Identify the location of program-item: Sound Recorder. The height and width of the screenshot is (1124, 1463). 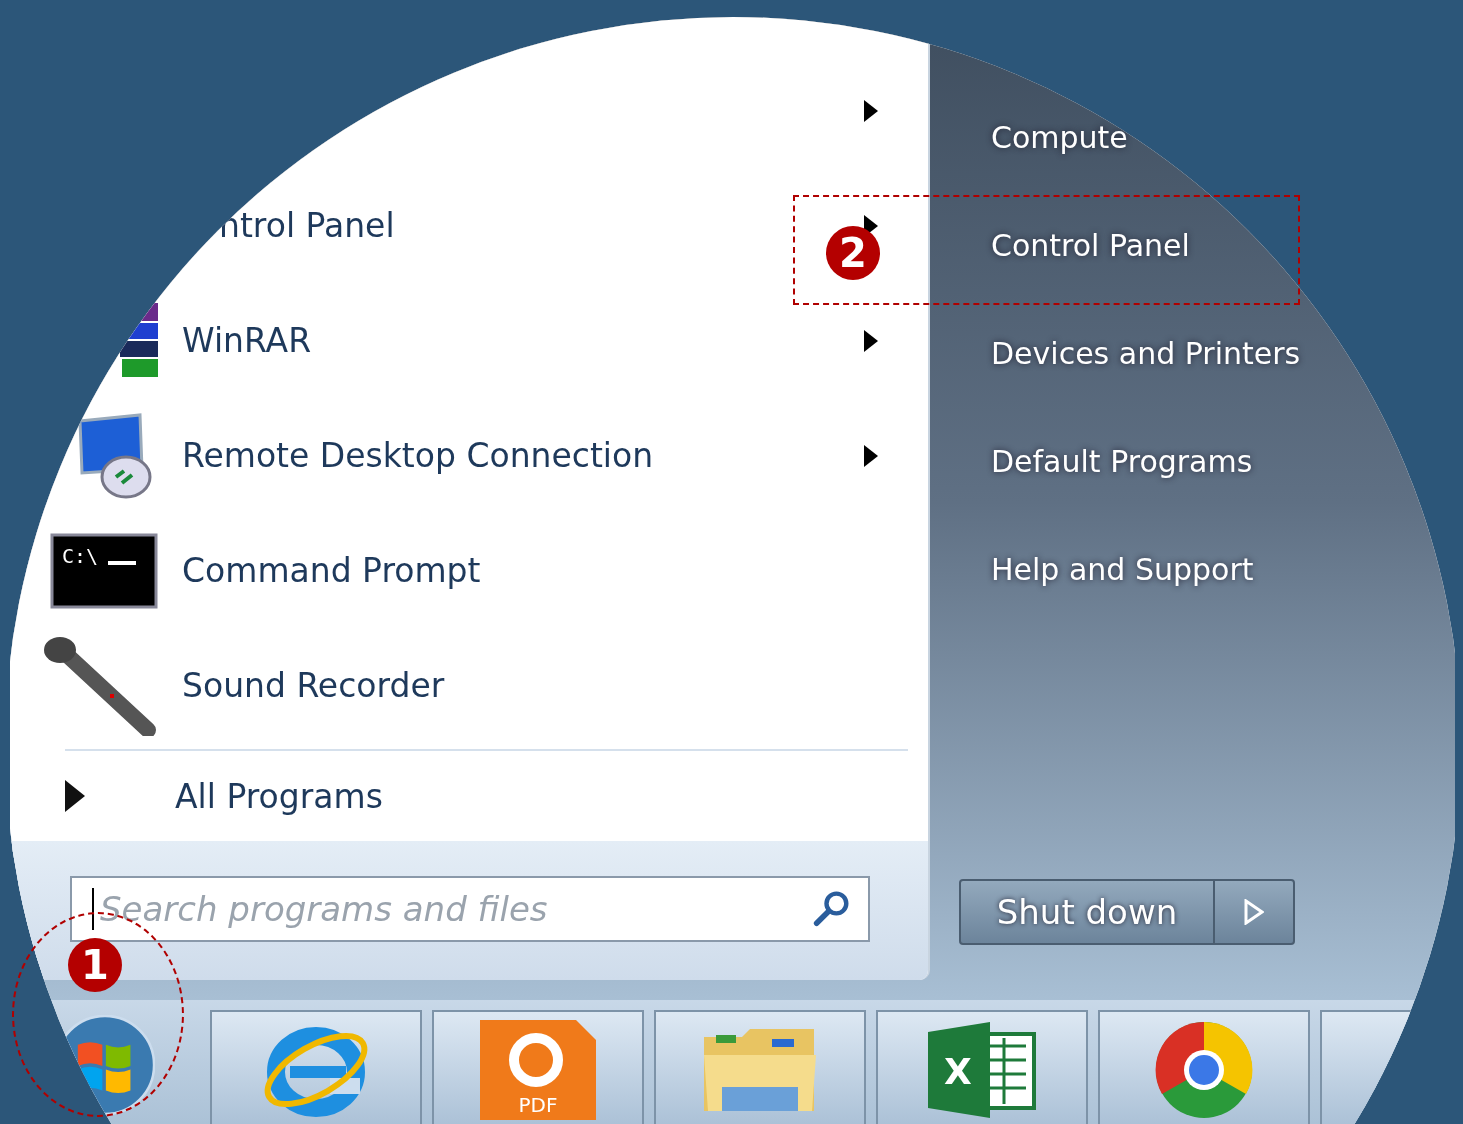
(313, 685).